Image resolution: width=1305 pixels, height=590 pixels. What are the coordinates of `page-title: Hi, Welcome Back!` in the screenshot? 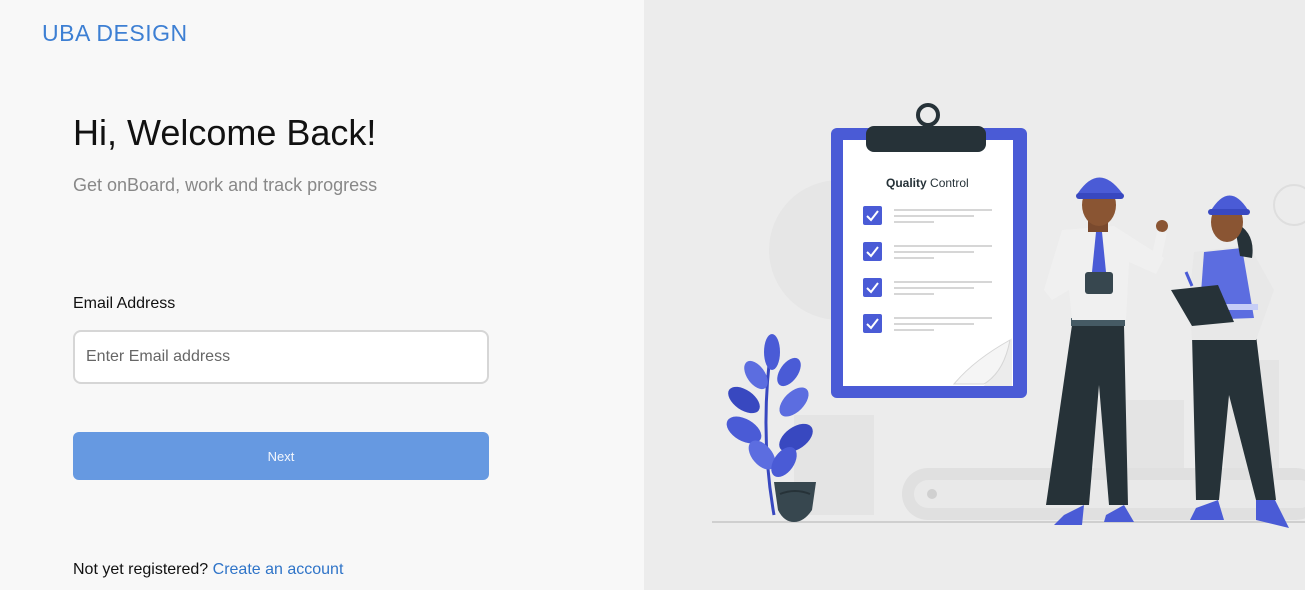 It's located at (225, 132).